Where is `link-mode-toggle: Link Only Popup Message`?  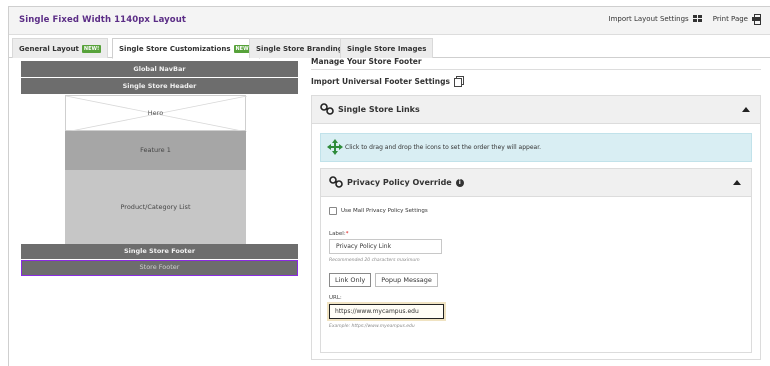
link-mode-toggle: Link Only Popup Message is located at coordinates (385, 280).